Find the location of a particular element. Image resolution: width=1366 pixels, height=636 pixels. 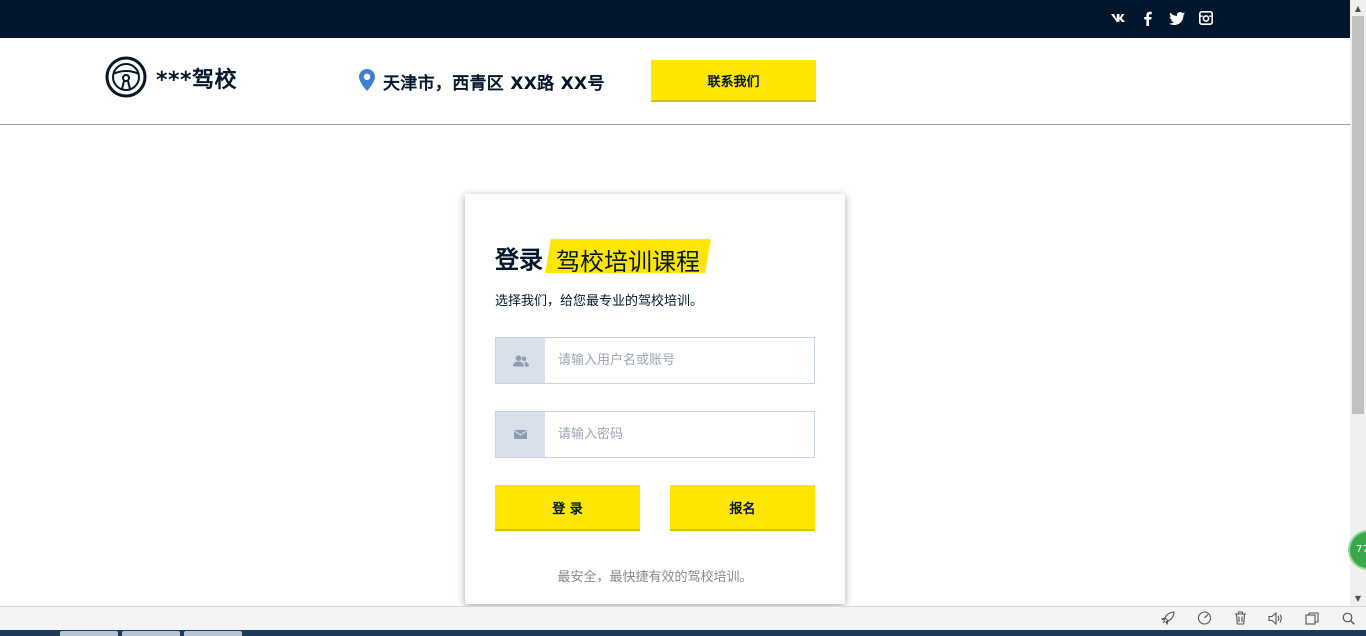

contact-us-button: 联系我们 is located at coordinates (733, 81).